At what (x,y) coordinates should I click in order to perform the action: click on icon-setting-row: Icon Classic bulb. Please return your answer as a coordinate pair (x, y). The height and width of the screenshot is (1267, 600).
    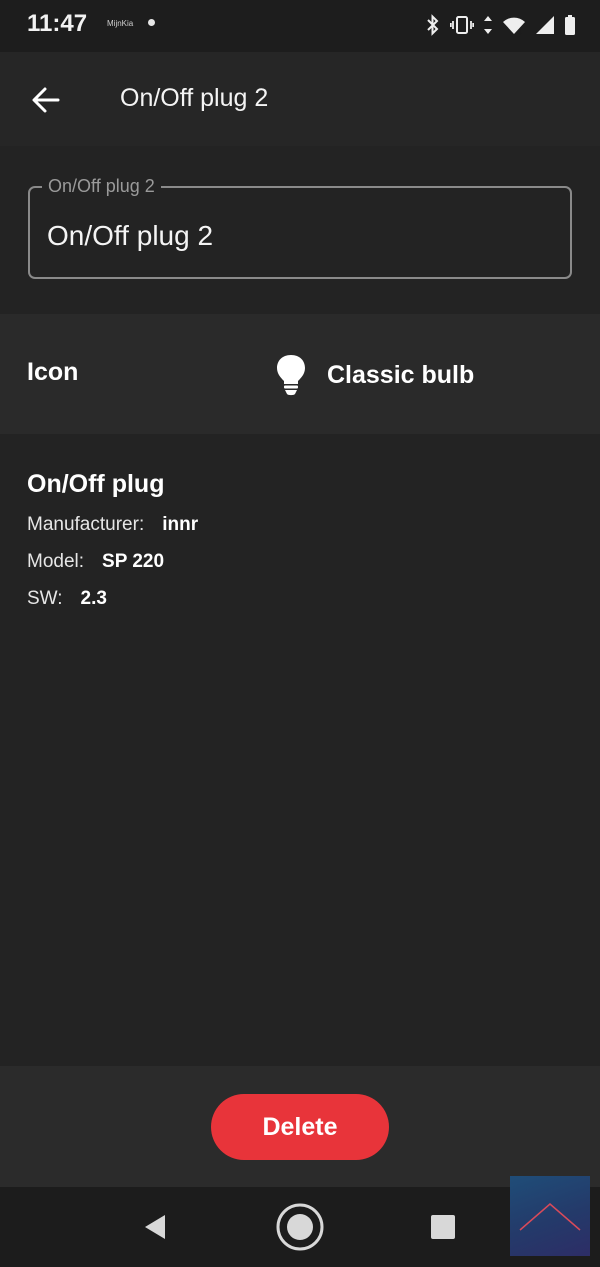
    Looking at the image, I should click on (300, 374).